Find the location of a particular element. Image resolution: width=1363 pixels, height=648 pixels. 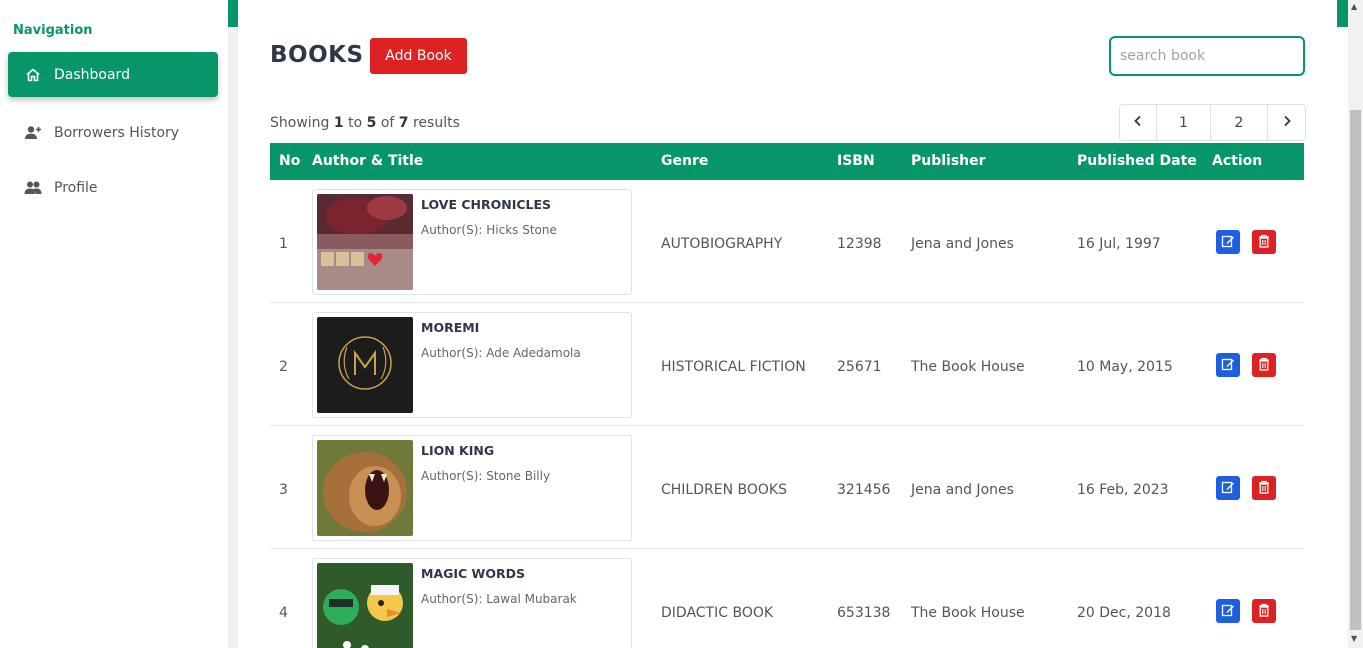

sidebar-item-label: Profile is located at coordinates (76, 187).